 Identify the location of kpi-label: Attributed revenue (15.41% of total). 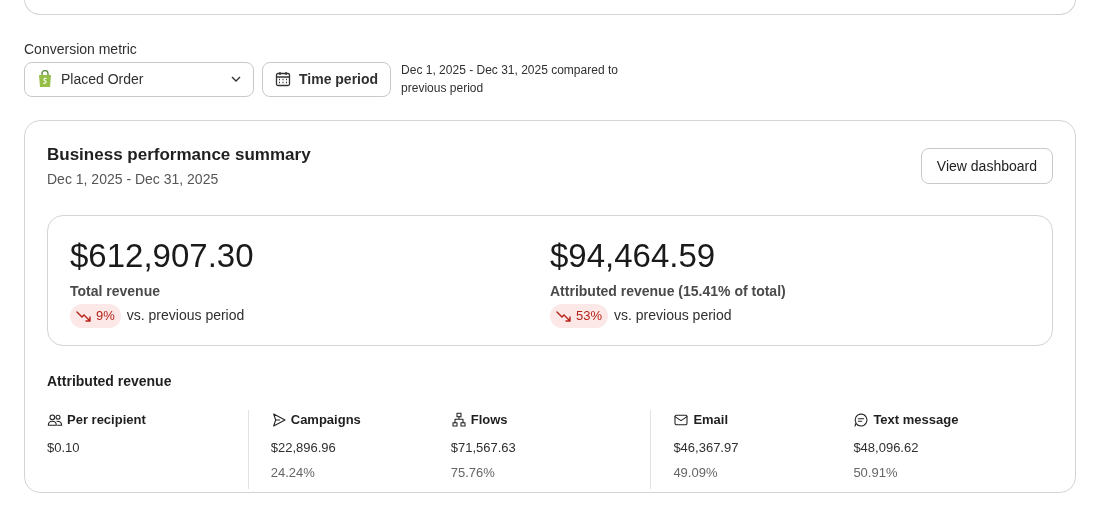
(668, 291).